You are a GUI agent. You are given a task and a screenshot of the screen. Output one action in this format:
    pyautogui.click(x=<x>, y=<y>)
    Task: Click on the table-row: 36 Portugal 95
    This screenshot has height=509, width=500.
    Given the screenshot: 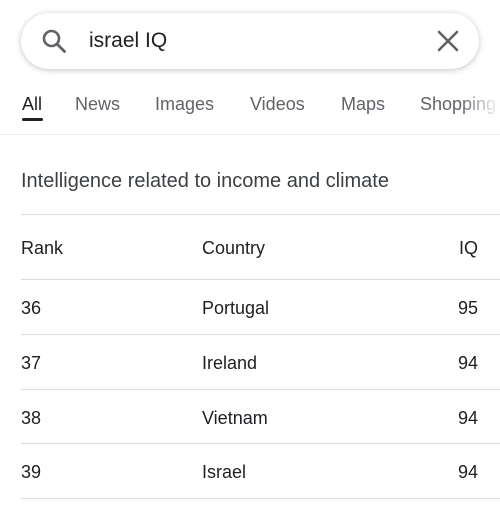 What is the action you would take?
    pyautogui.click(x=260, y=307)
    